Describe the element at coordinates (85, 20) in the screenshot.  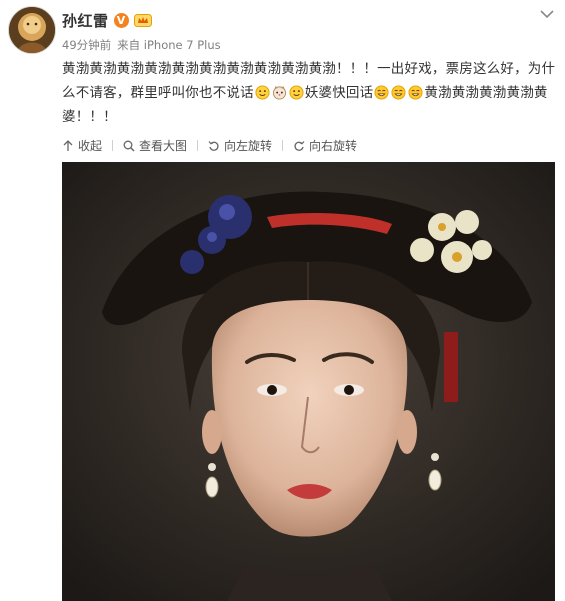
I see `username: 孙红雷` at that location.